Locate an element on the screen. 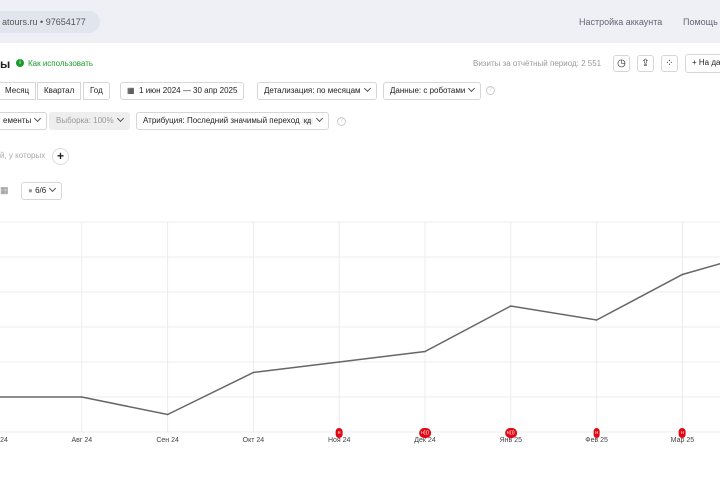  x-tick-label: Янв 25 is located at coordinates (510, 440).